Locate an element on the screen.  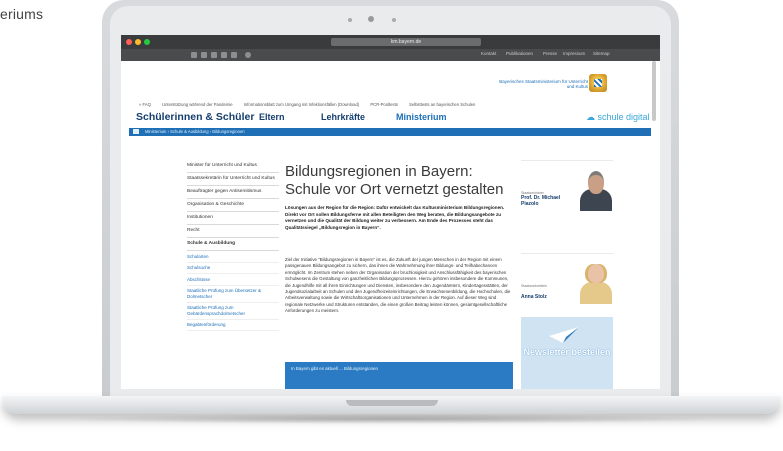
sidebar-subitem-schularten: Schularten is located at coordinates (233, 257).